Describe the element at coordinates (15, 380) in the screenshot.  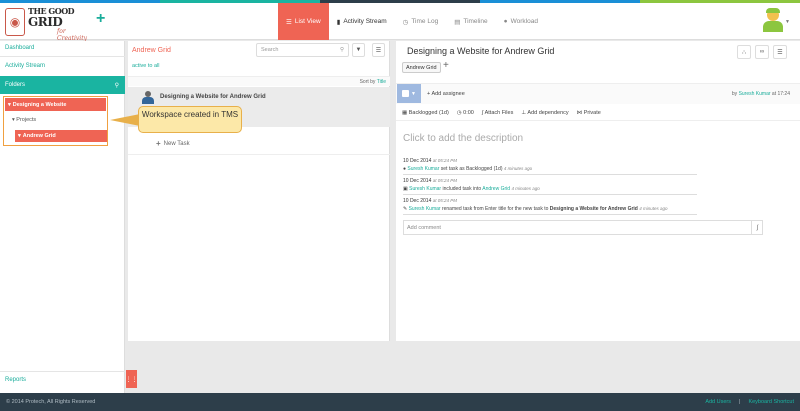
I see `sidebar-item-reports: Reports` at that location.